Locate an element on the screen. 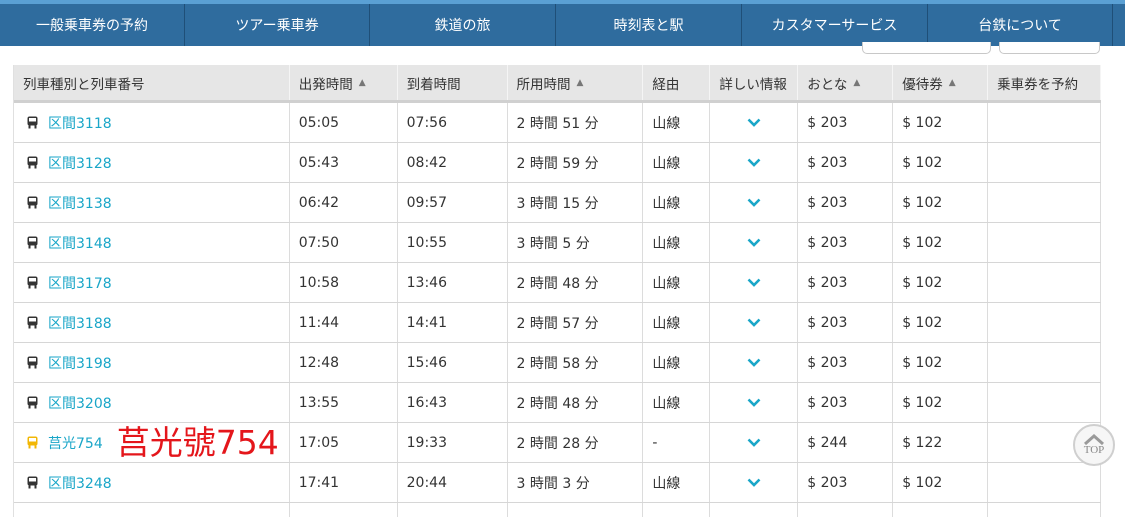 The height and width of the screenshot is (517, 1125). header-details: 詳しい情報 is located at coordinates (754, 82).